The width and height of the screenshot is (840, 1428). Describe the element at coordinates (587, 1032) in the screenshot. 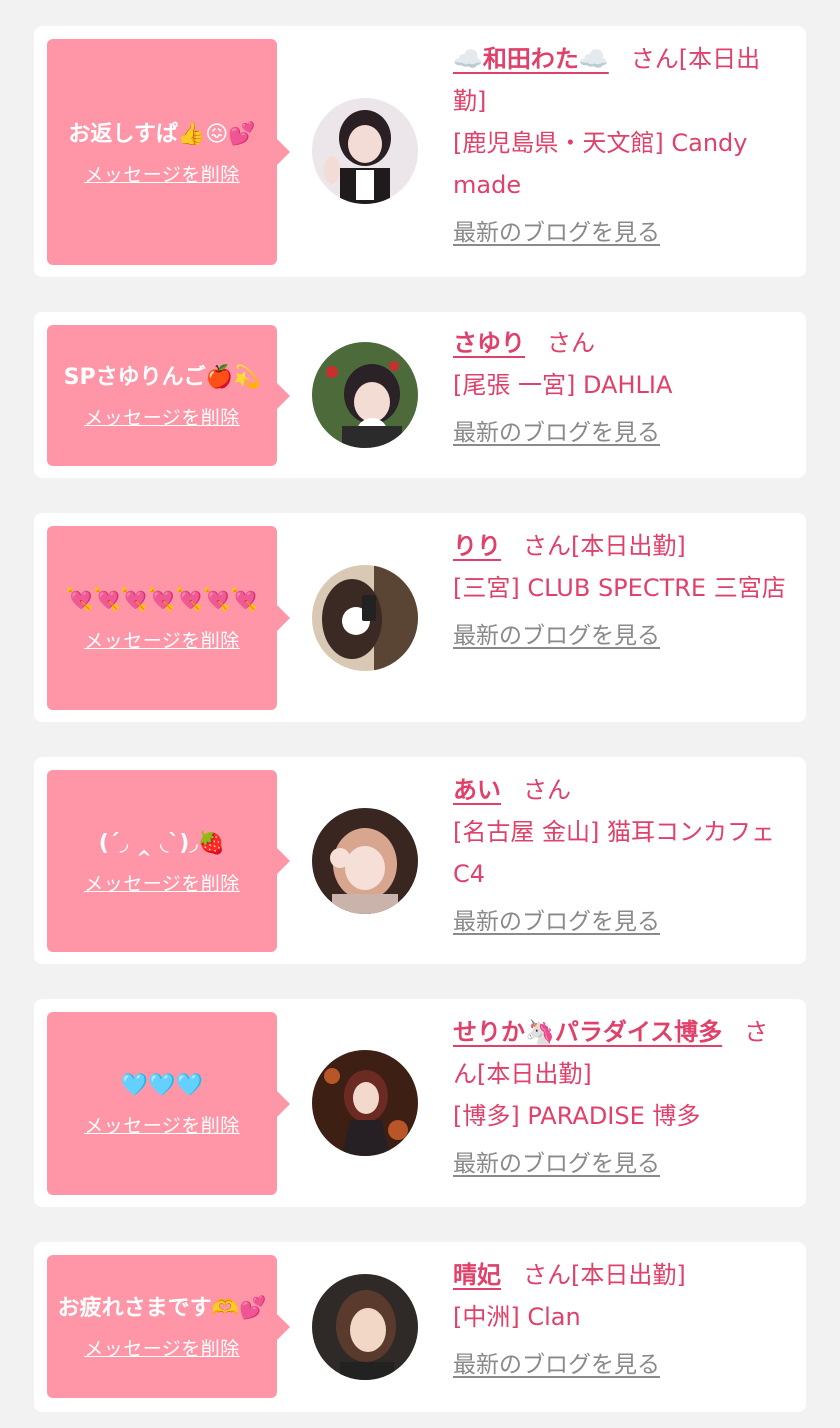

I see `cast-name-link: せりか🦄パラダイス博多` at that location.